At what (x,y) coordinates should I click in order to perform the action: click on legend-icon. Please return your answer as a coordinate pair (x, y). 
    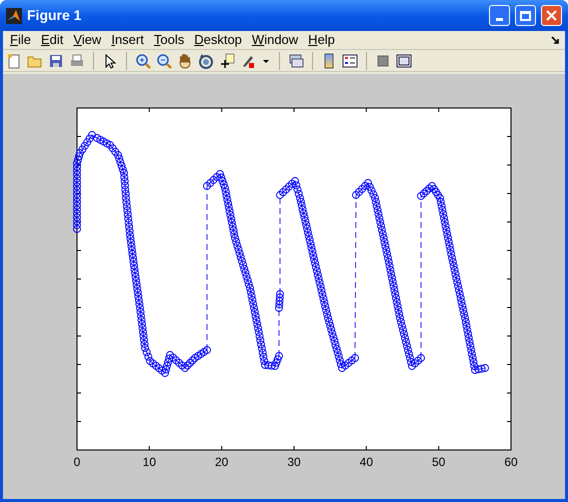
    Looking at the image, I should click on (350, 60).